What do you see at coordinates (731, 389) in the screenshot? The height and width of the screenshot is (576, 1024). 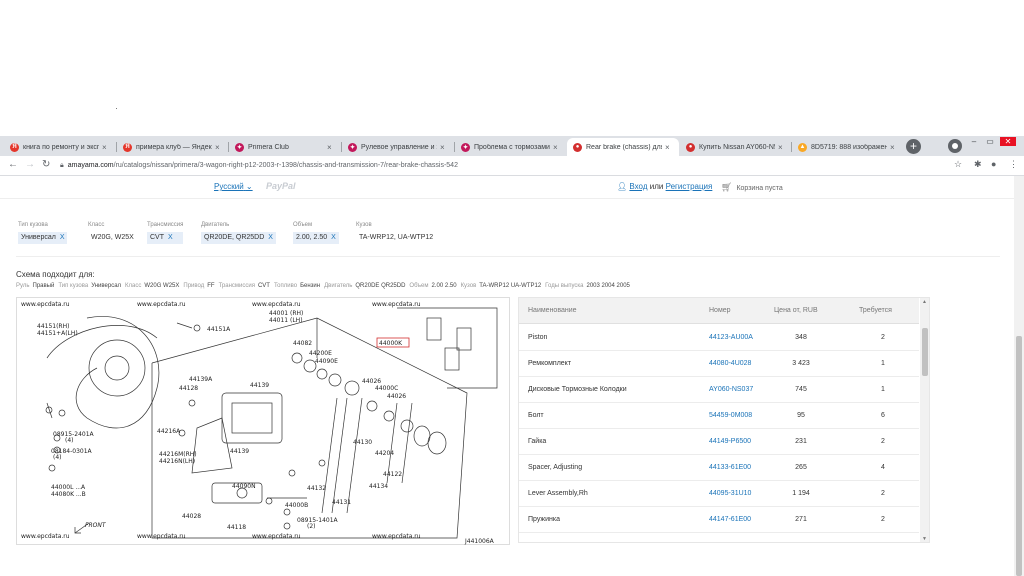 I see `part-number-link: AY060-NS037` at bounding box center [731, 389].